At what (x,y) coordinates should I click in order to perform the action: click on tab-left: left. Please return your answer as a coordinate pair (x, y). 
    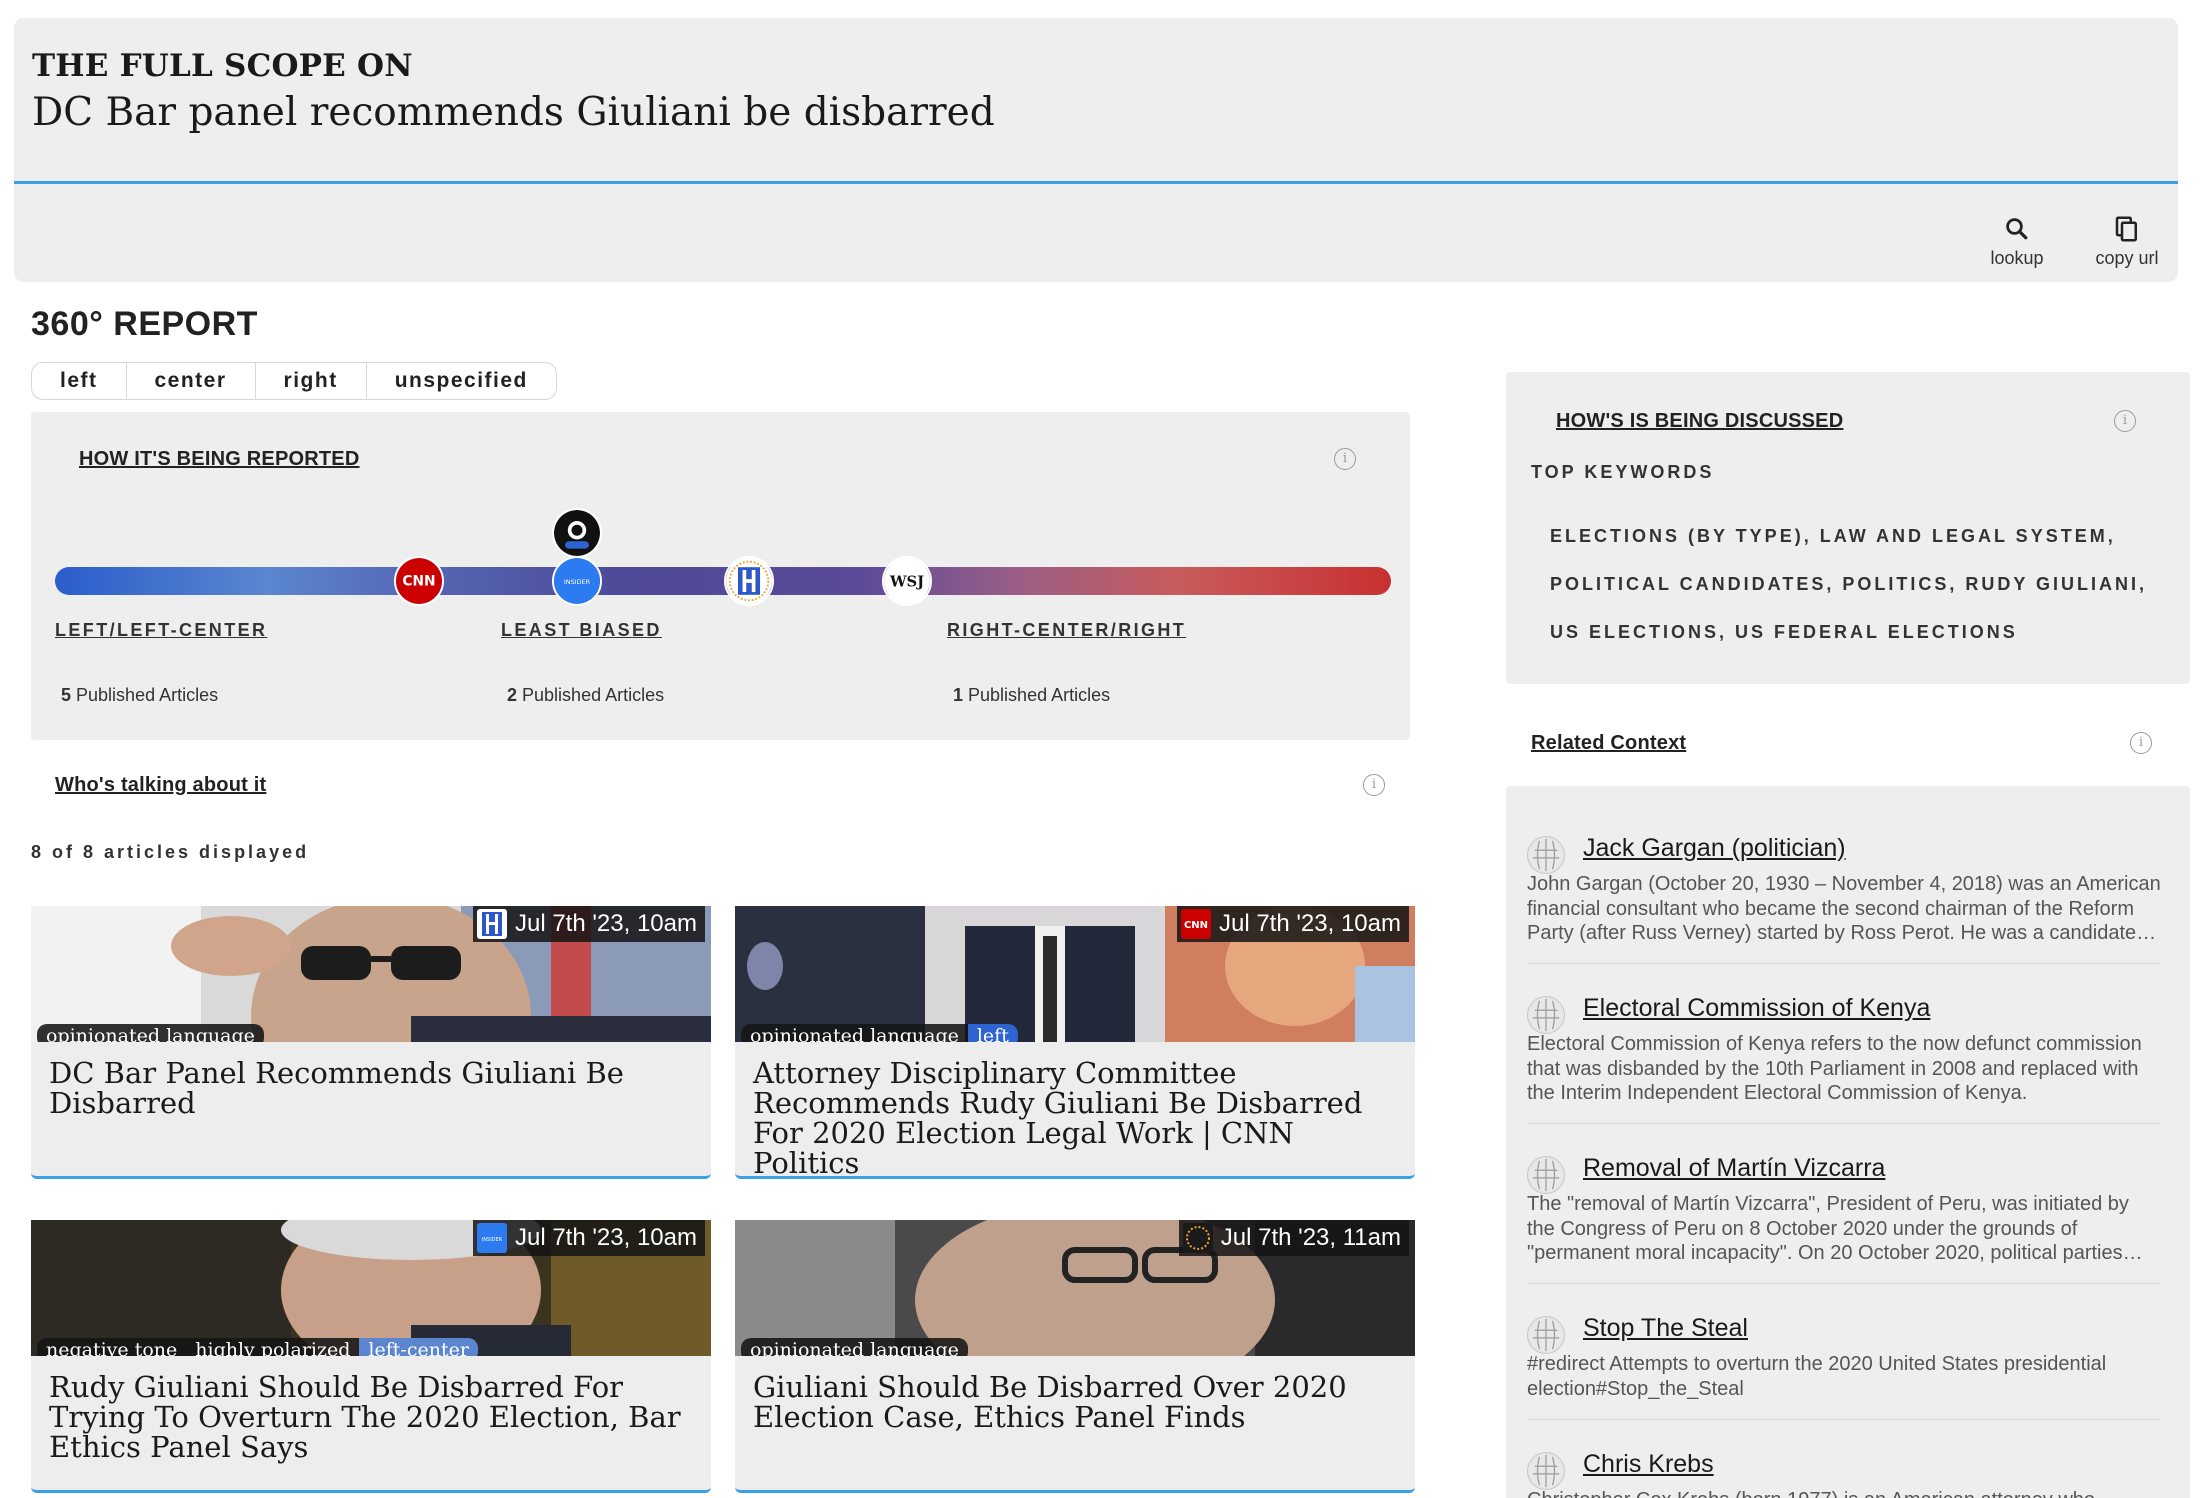
    Looking at the image, I should click on (79, 381).